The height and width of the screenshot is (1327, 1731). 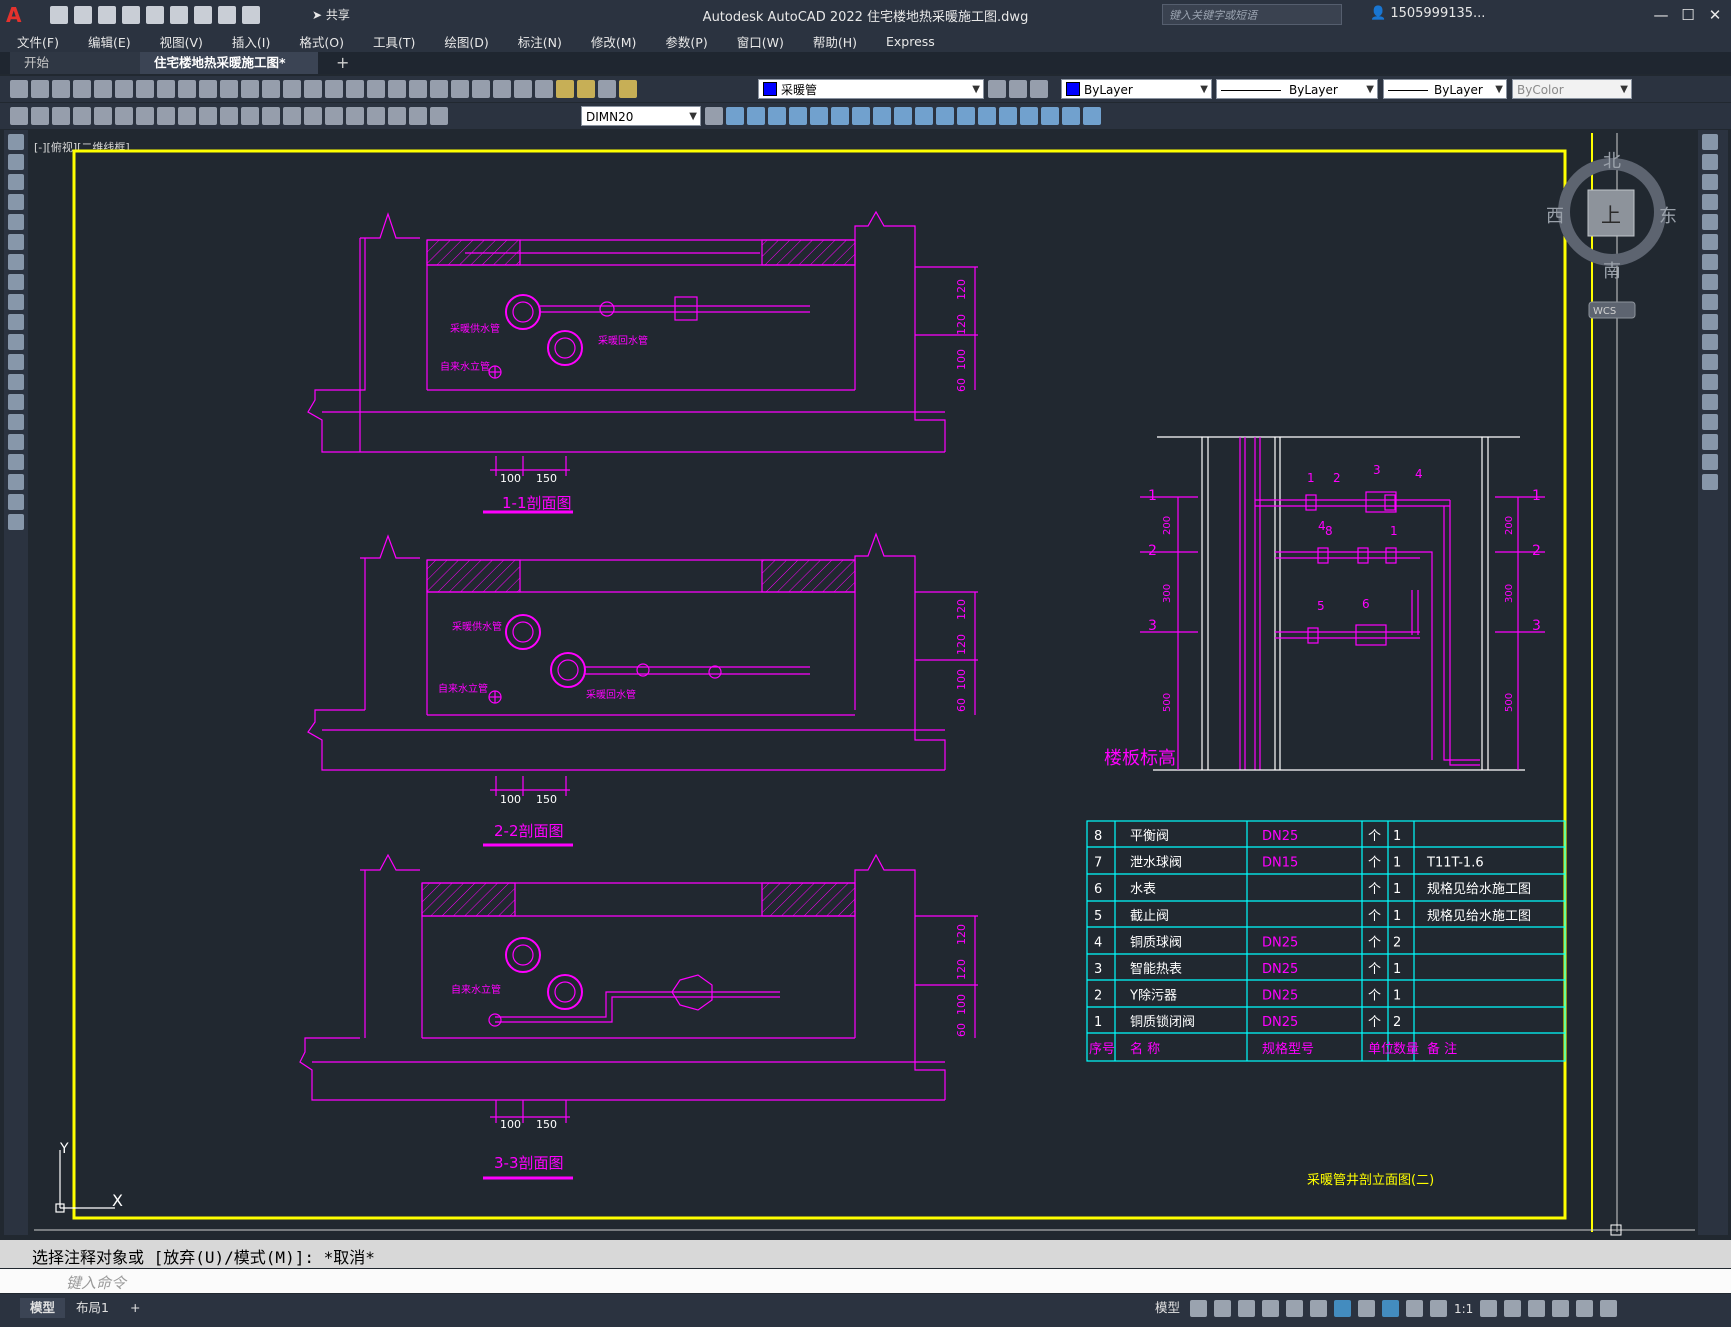 What do you see at coordinates (1710, 442) in the screenshot?
I see `fillet-icon` at bounding box center [1710, 442].